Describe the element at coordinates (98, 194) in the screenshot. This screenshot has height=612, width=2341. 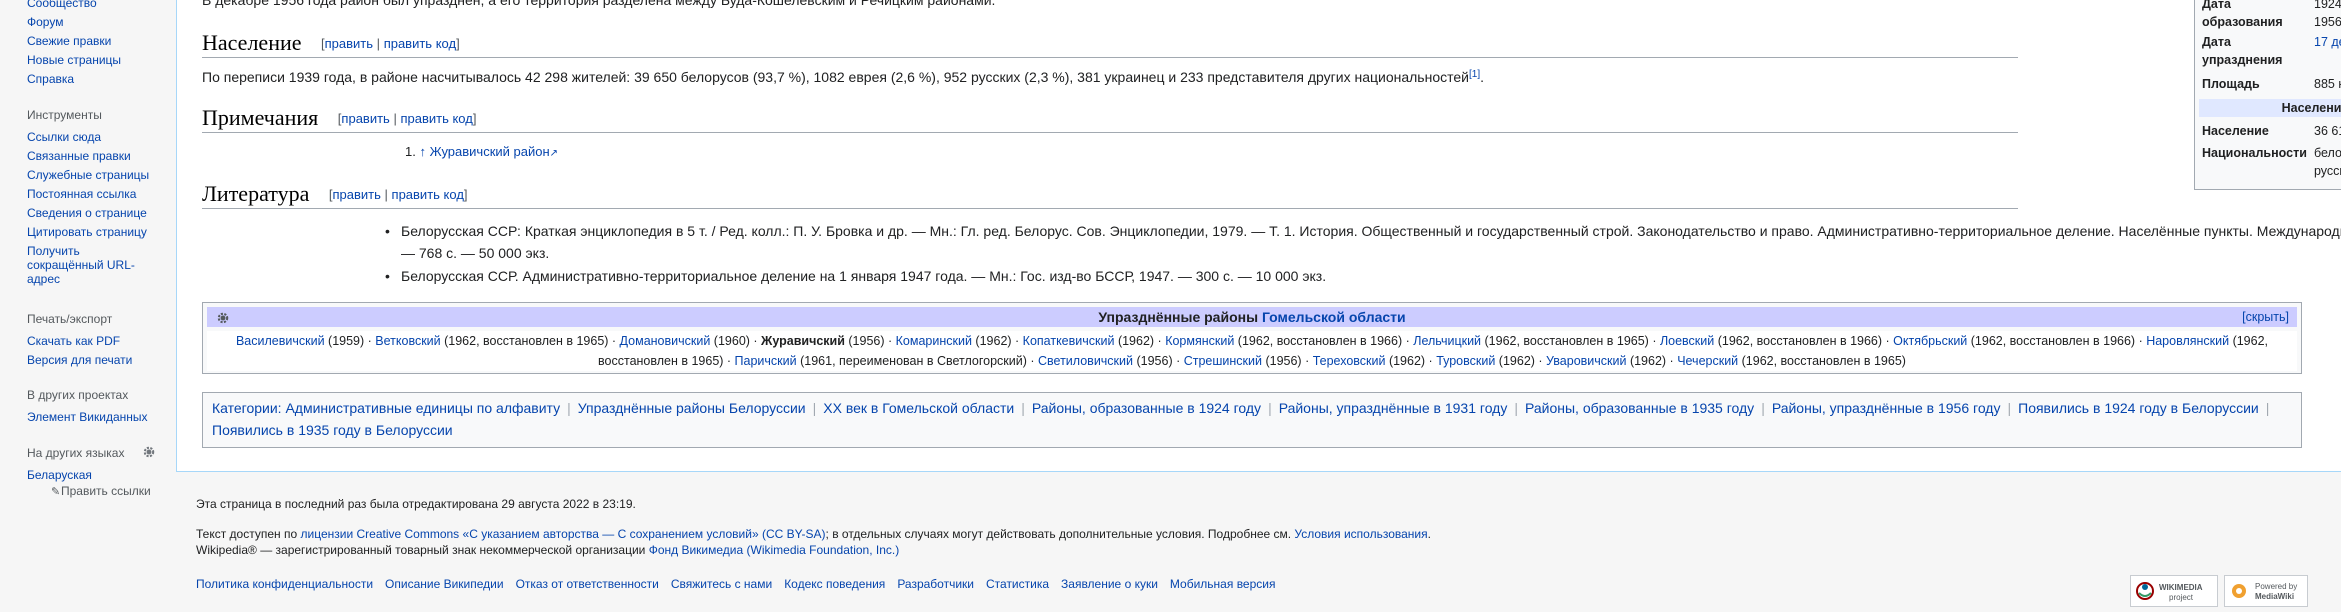
I see `sidebar-item-permalink: Постоянная ссылка` at that location.